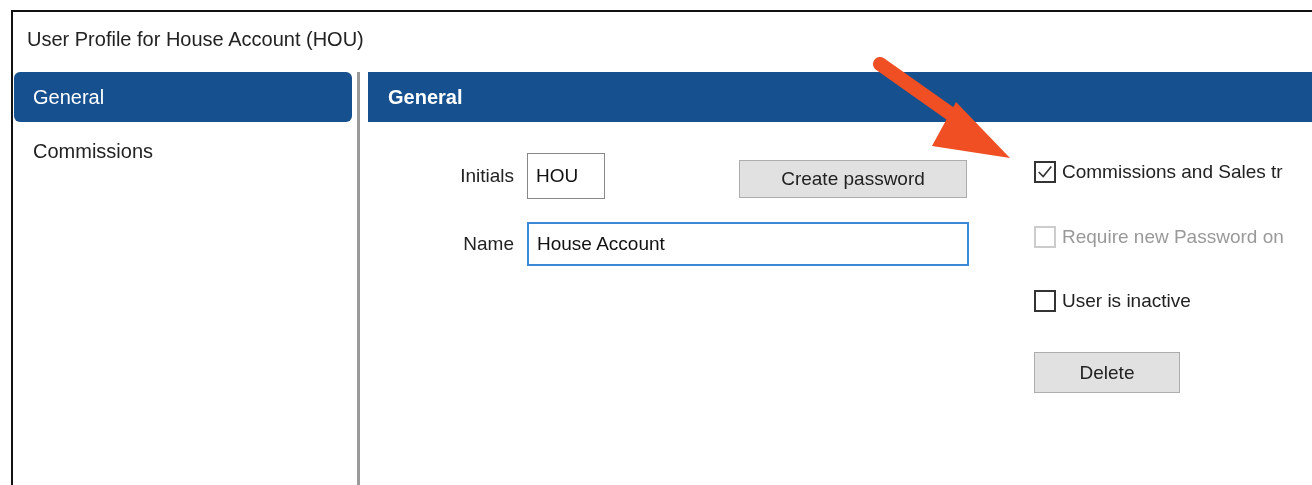 This screenshot has width=1312, height=485. Describe the element at coordinates (1173, 237) in the screenshot. I see `checkbox-label: Require new Password on` at that location.